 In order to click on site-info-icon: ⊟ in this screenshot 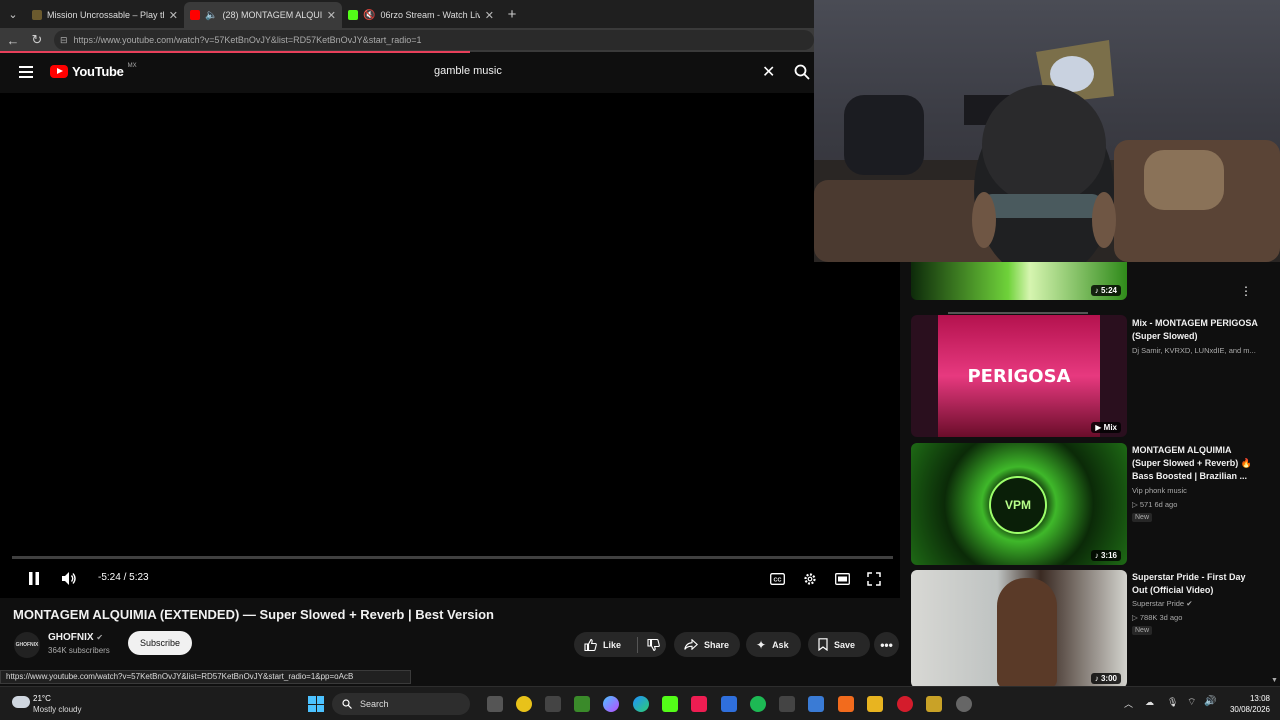, I will do `click(64, 40)`.